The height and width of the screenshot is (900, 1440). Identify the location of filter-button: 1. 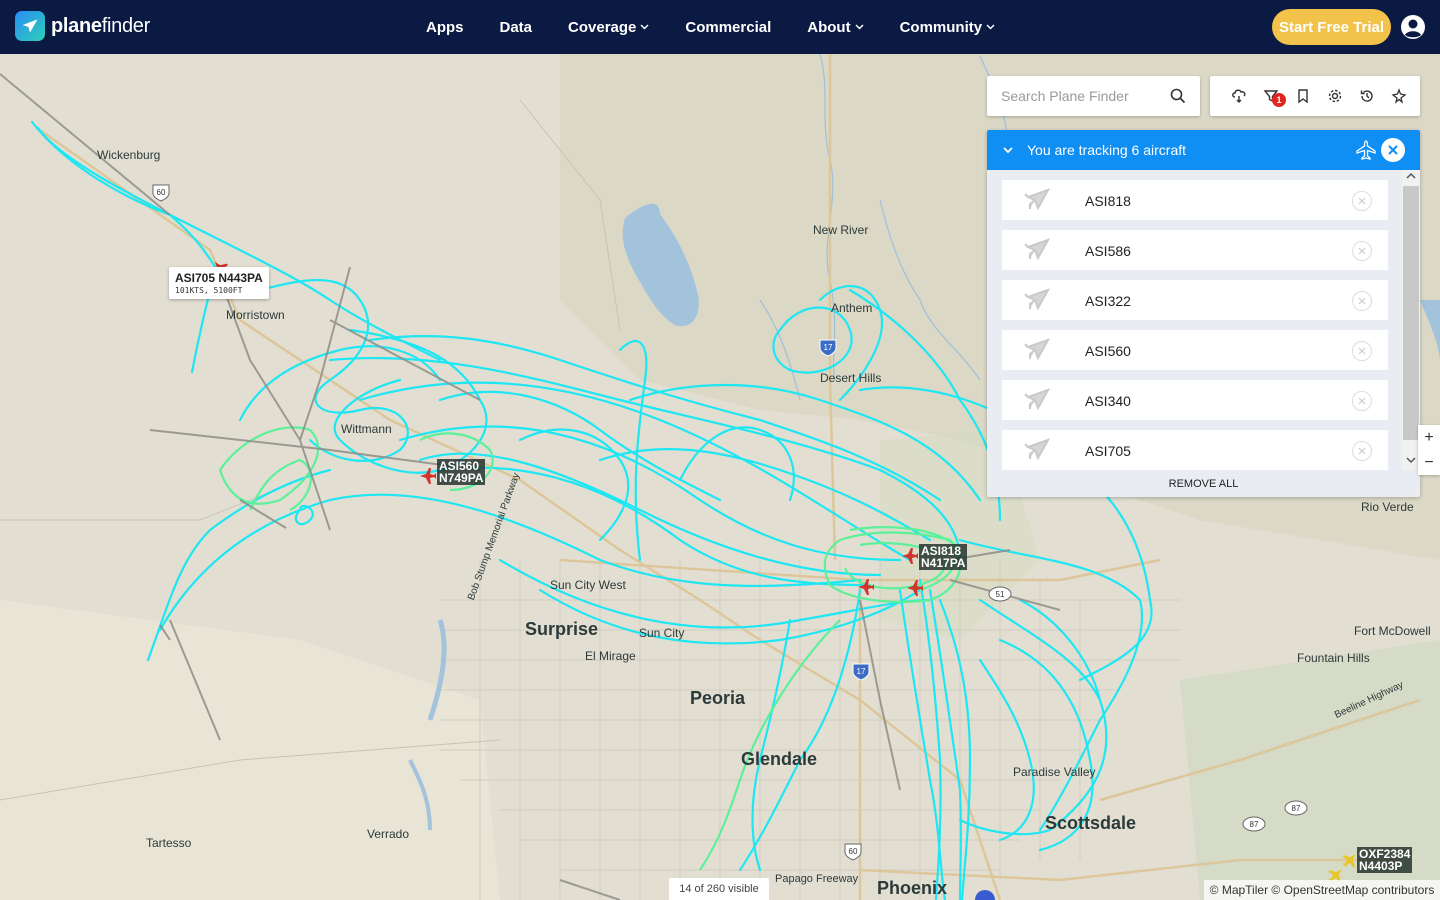
(1271, 96).